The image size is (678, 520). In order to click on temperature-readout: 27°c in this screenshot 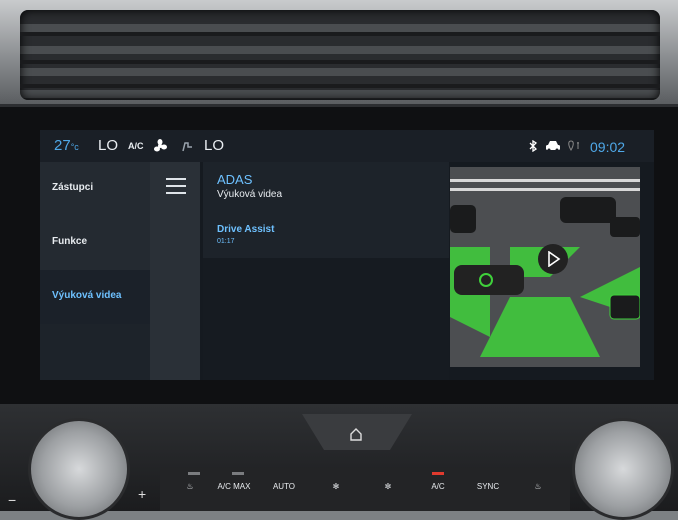, I will do `click(66, 145)`.